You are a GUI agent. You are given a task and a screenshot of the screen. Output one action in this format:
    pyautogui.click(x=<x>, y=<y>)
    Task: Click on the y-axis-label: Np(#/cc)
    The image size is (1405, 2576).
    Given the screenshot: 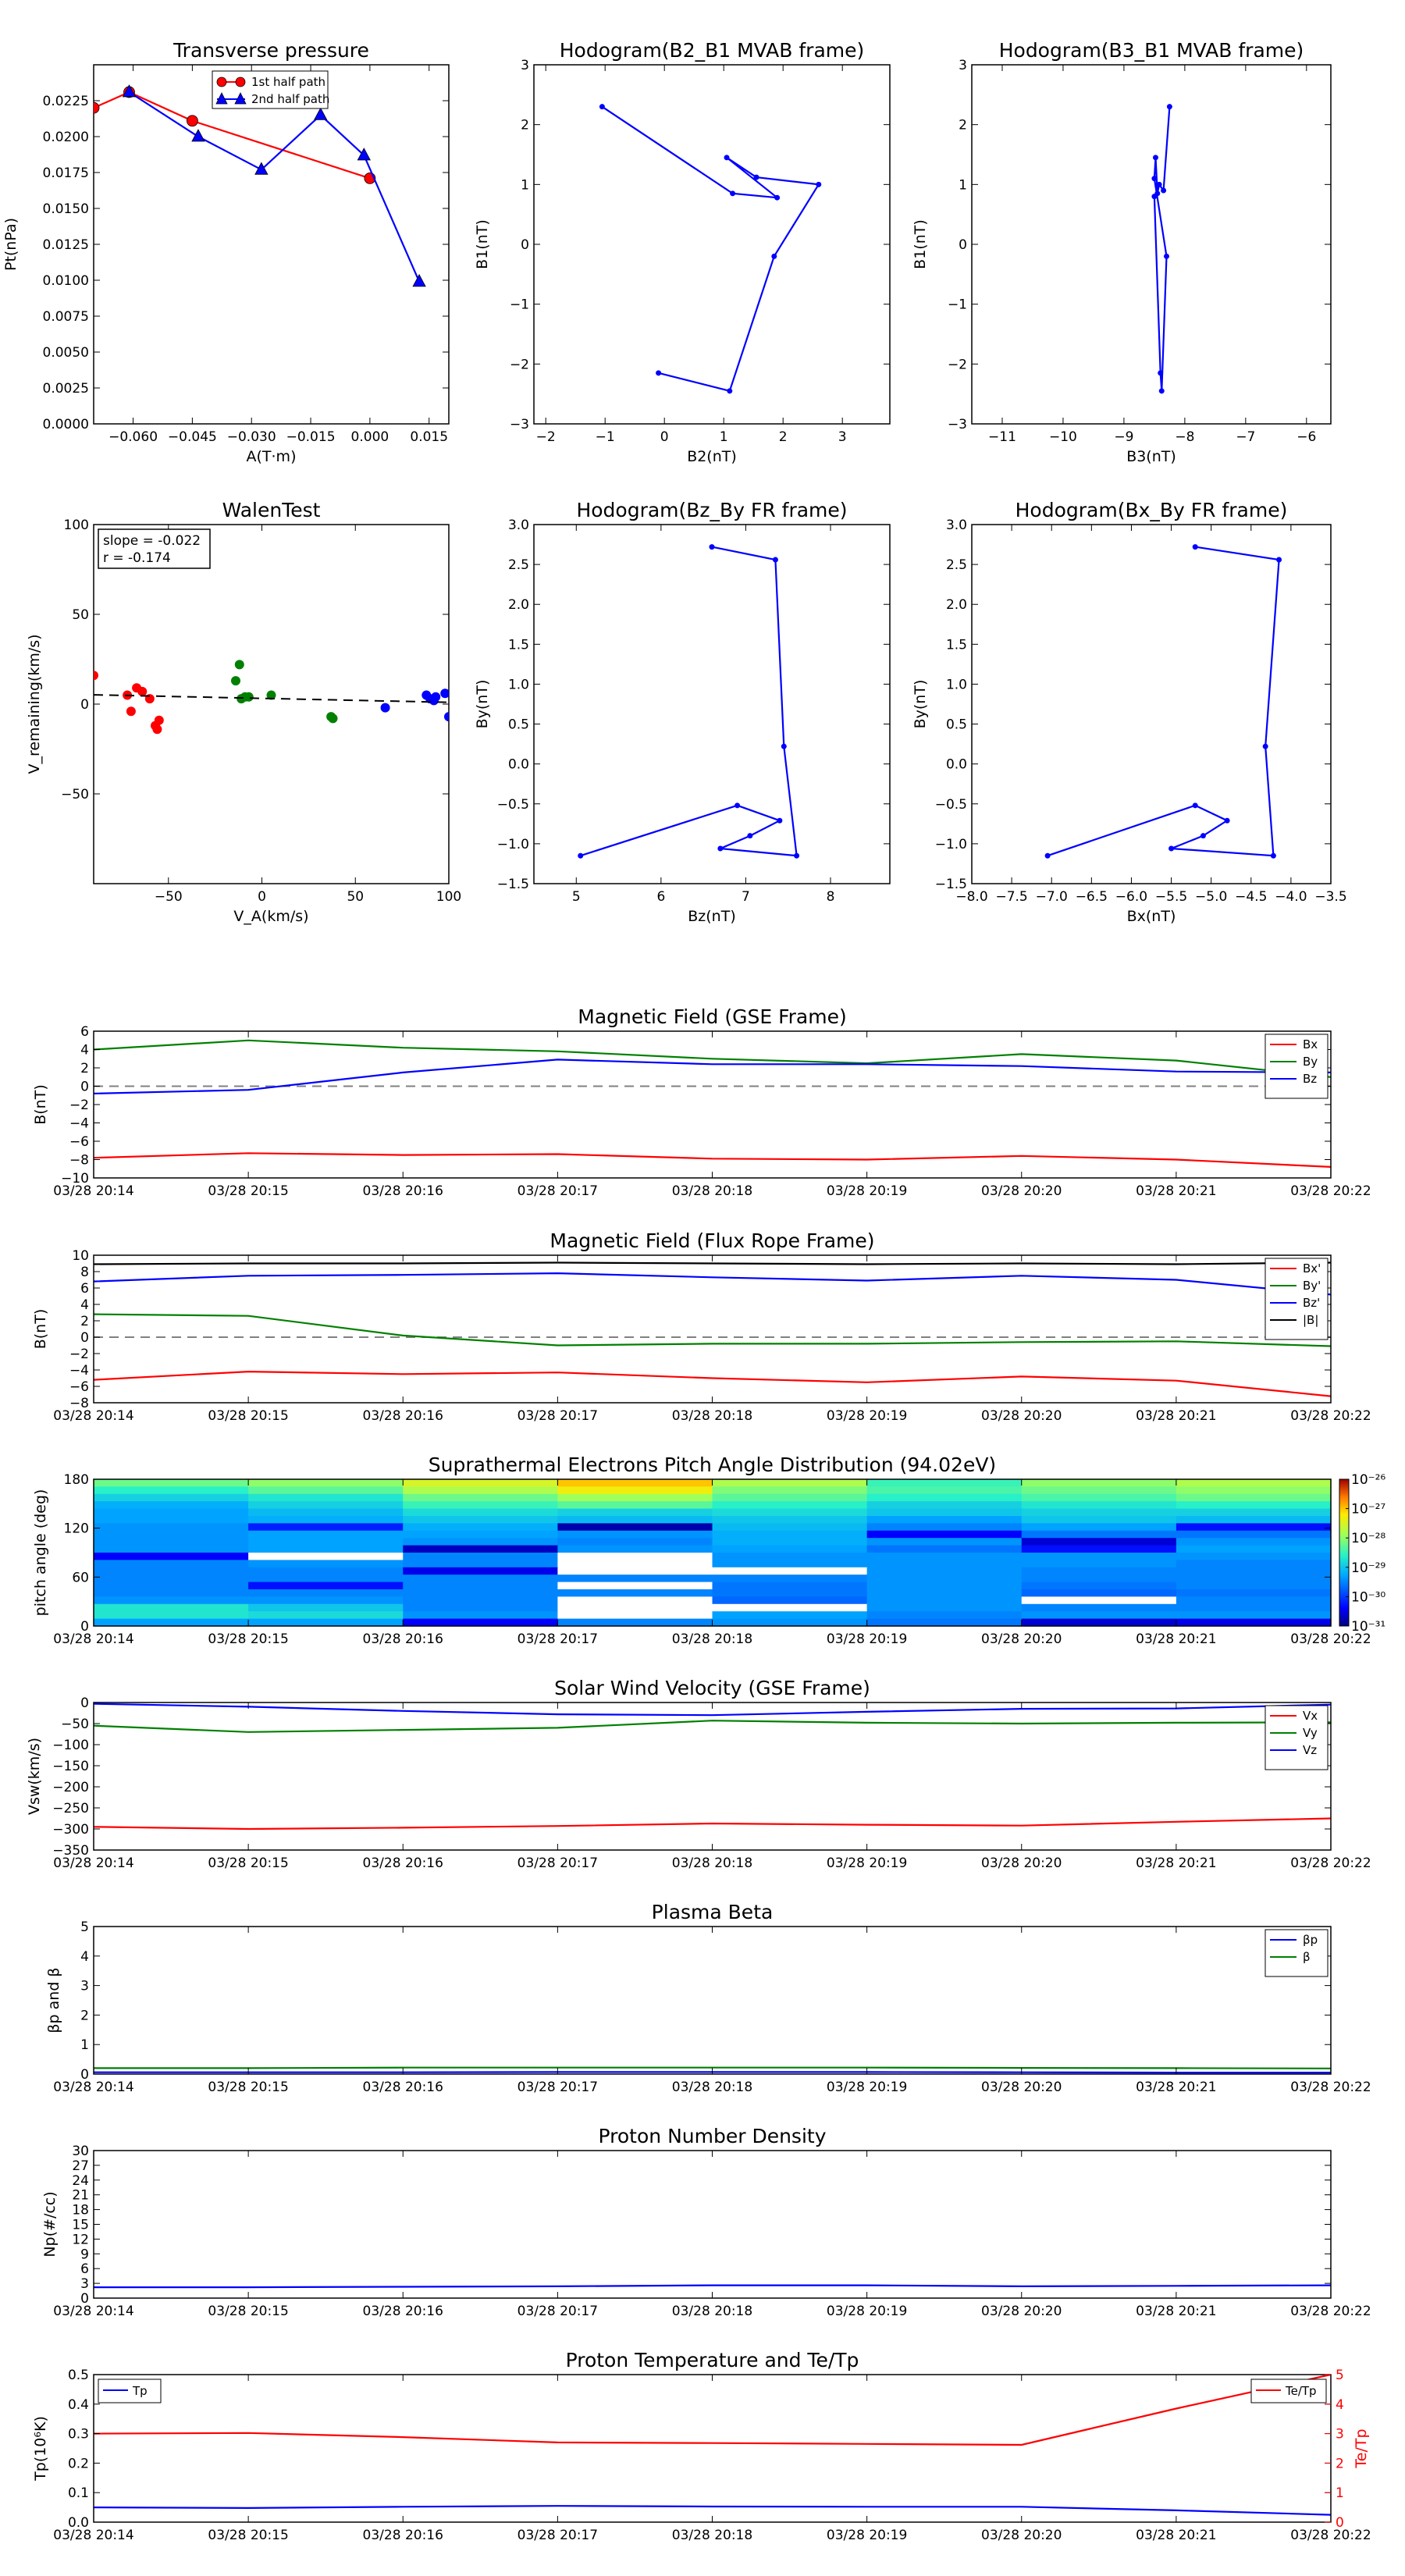 What is the action you would take?
    pyautogui.click(x=50, y=2224)
    